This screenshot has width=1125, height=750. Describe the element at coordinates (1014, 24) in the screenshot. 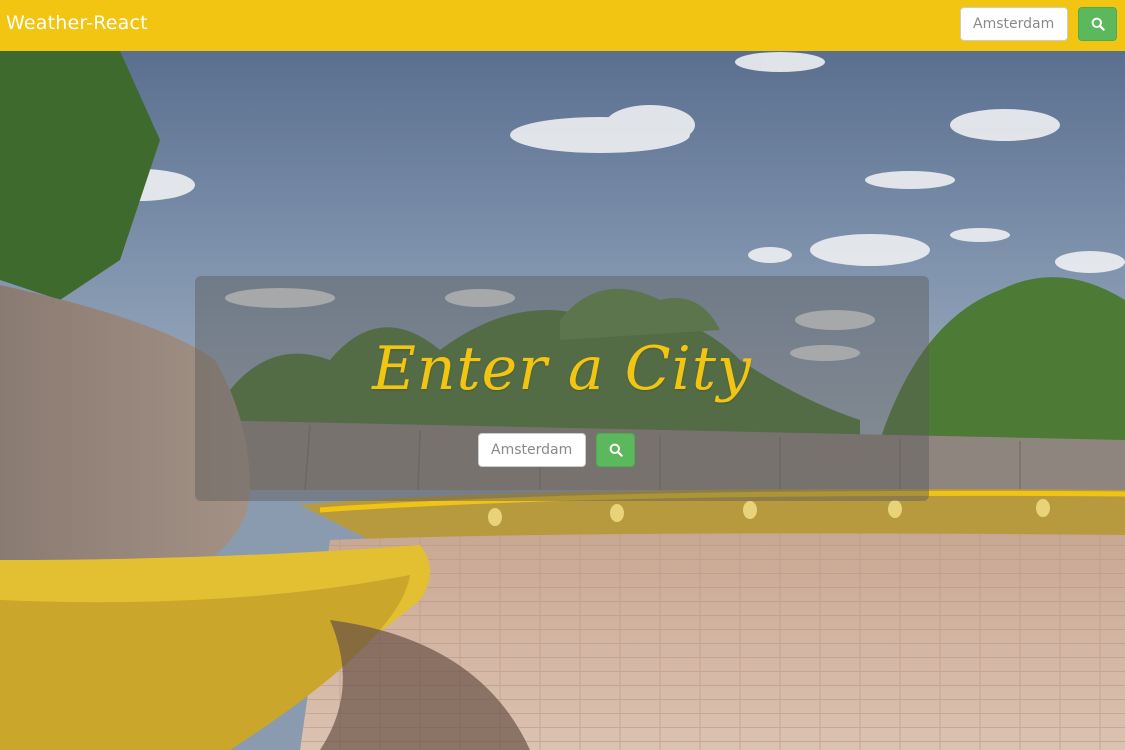

I see `navbar-search-input` at that location.